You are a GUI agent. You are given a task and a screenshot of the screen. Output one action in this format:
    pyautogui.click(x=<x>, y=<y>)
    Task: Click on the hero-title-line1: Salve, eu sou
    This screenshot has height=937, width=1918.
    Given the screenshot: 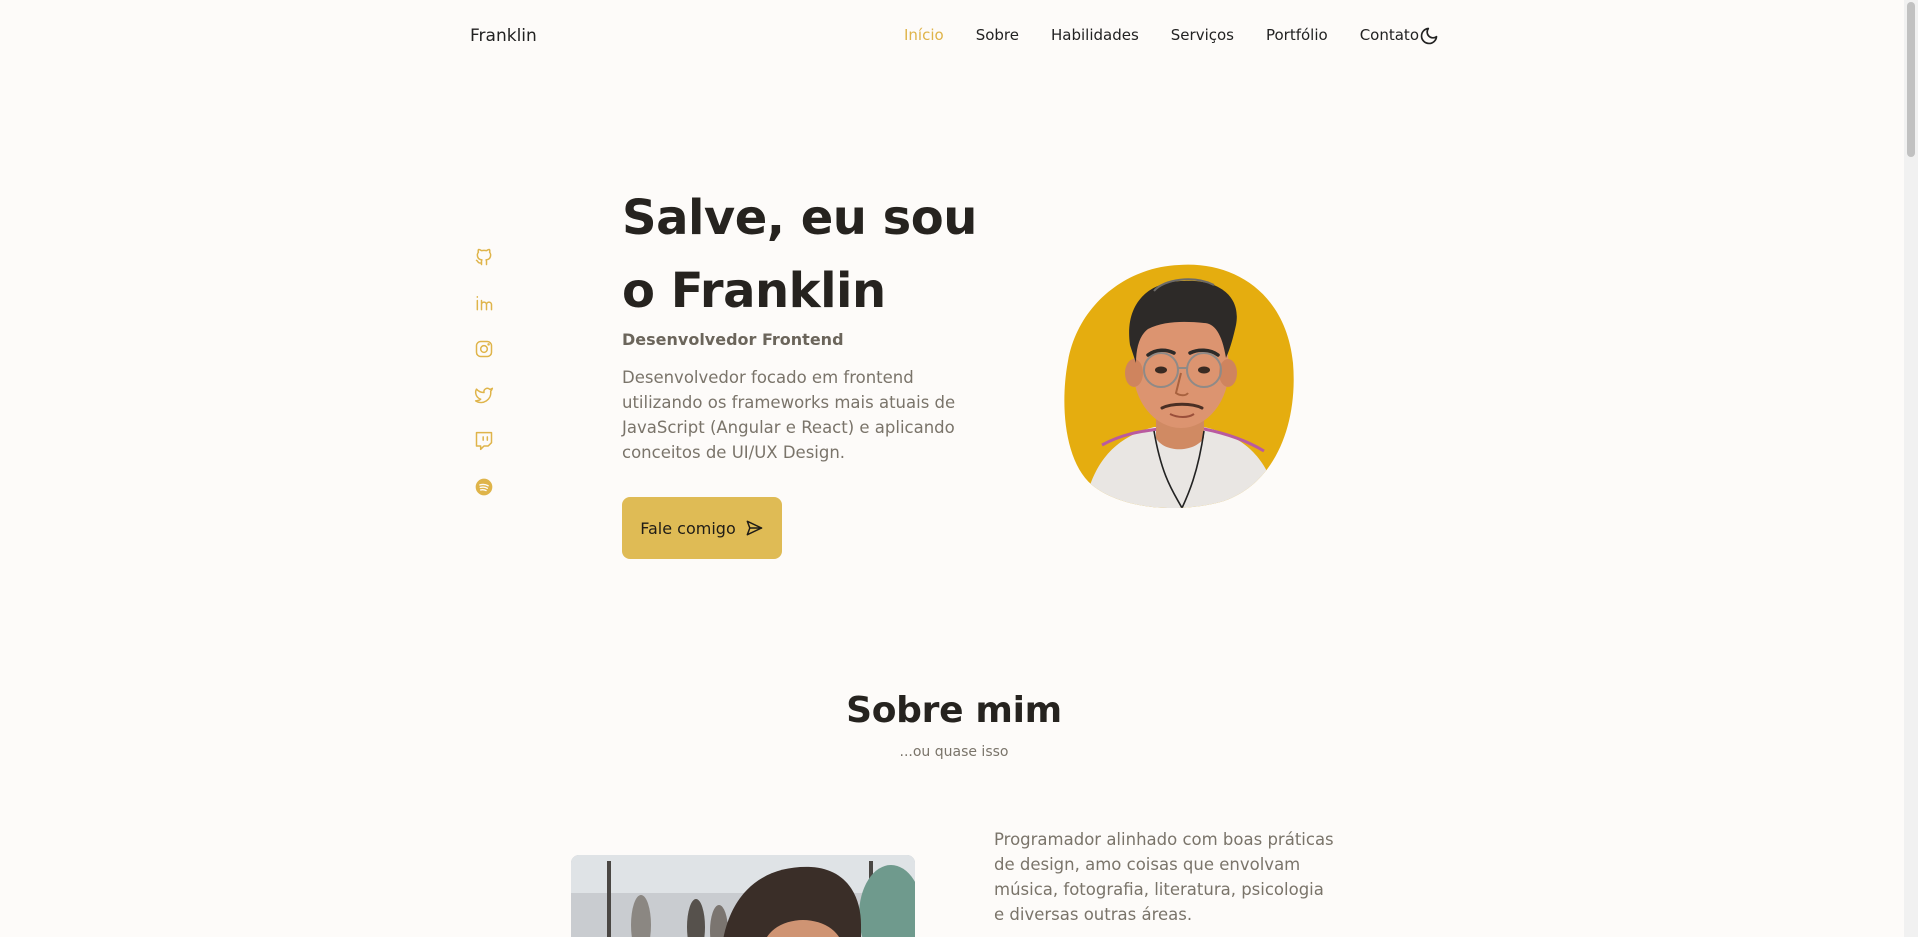 What is the action you would take?
    pyautogui.click(x=799, y=218)
    